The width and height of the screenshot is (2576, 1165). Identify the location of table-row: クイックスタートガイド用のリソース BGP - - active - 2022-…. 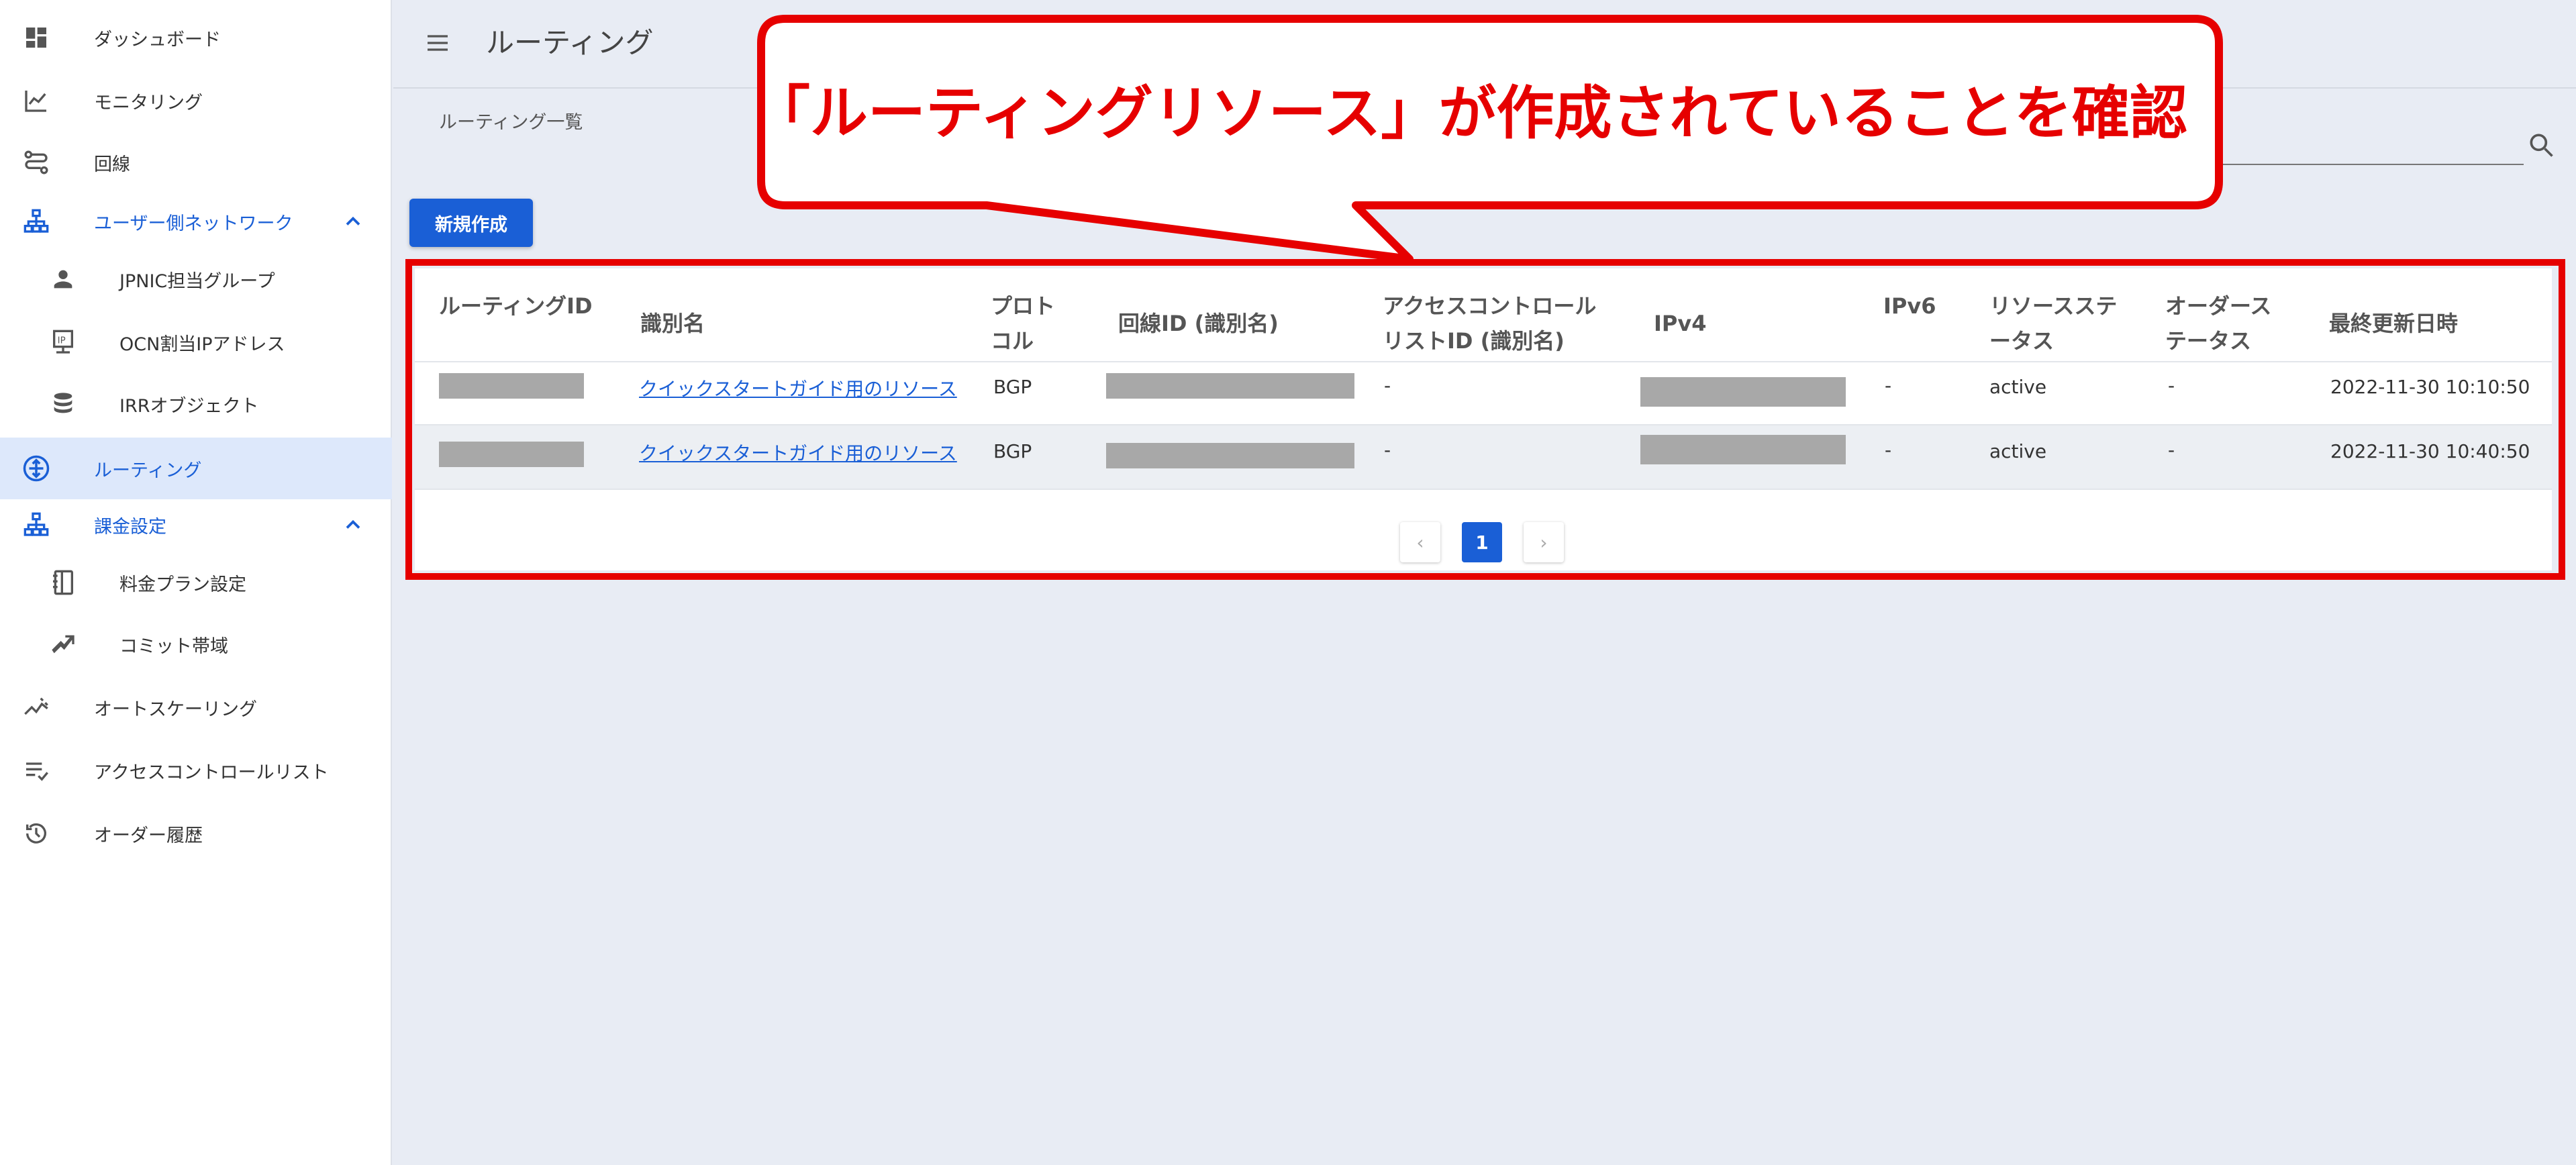
(1483, 457).